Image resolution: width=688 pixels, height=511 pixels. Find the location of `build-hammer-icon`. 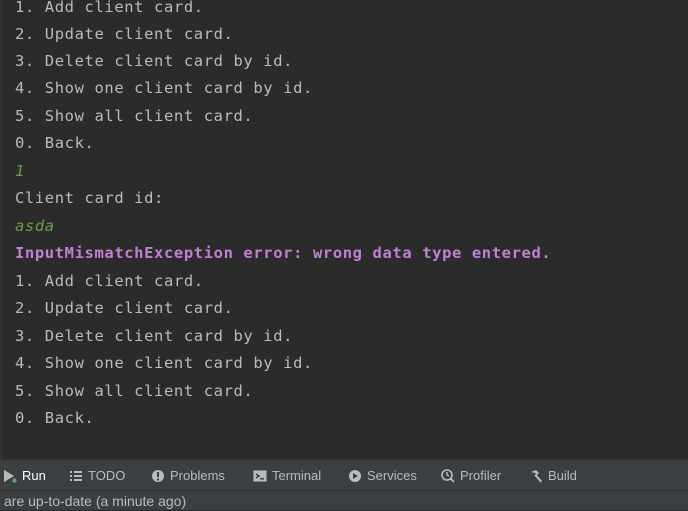

build-hammer-icon is located at coordinates (536, 476).